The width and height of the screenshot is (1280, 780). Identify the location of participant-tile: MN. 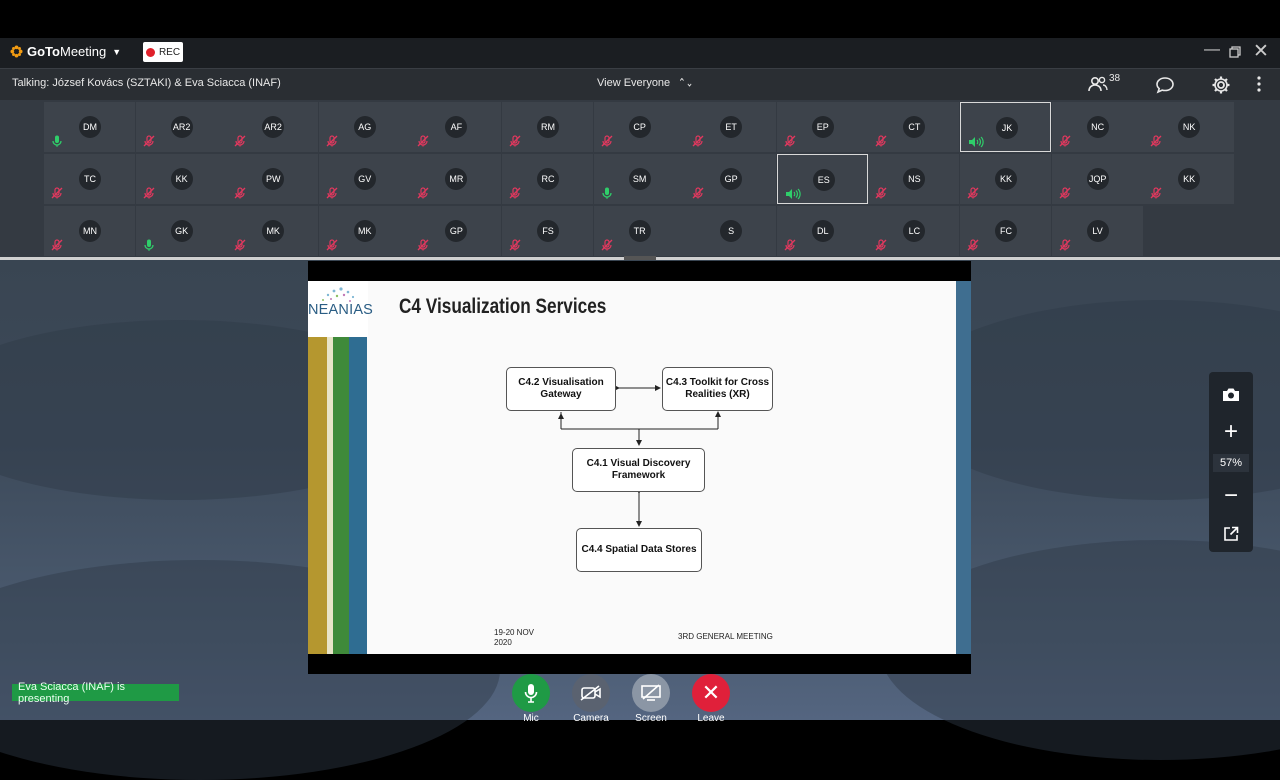
(89, 230).